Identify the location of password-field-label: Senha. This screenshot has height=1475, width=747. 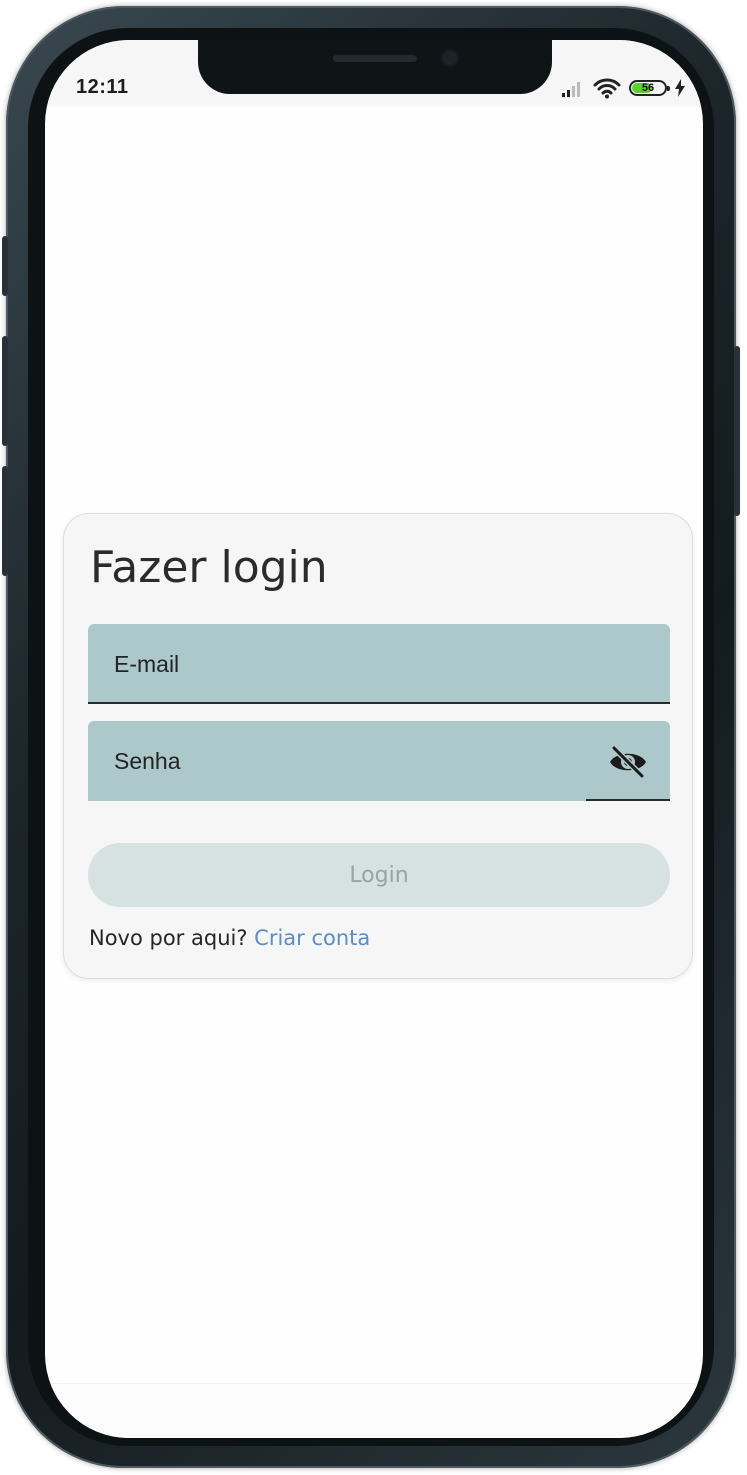
(147, 761).